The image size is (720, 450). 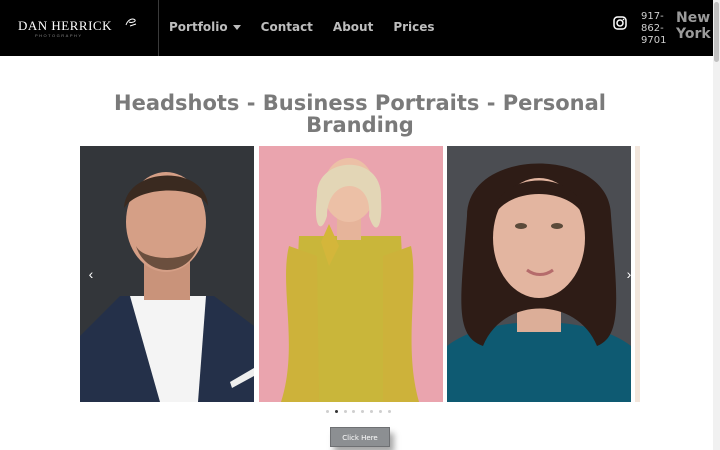 I want to click on nav-item-contact: Contact, so click(x=287, y=27).